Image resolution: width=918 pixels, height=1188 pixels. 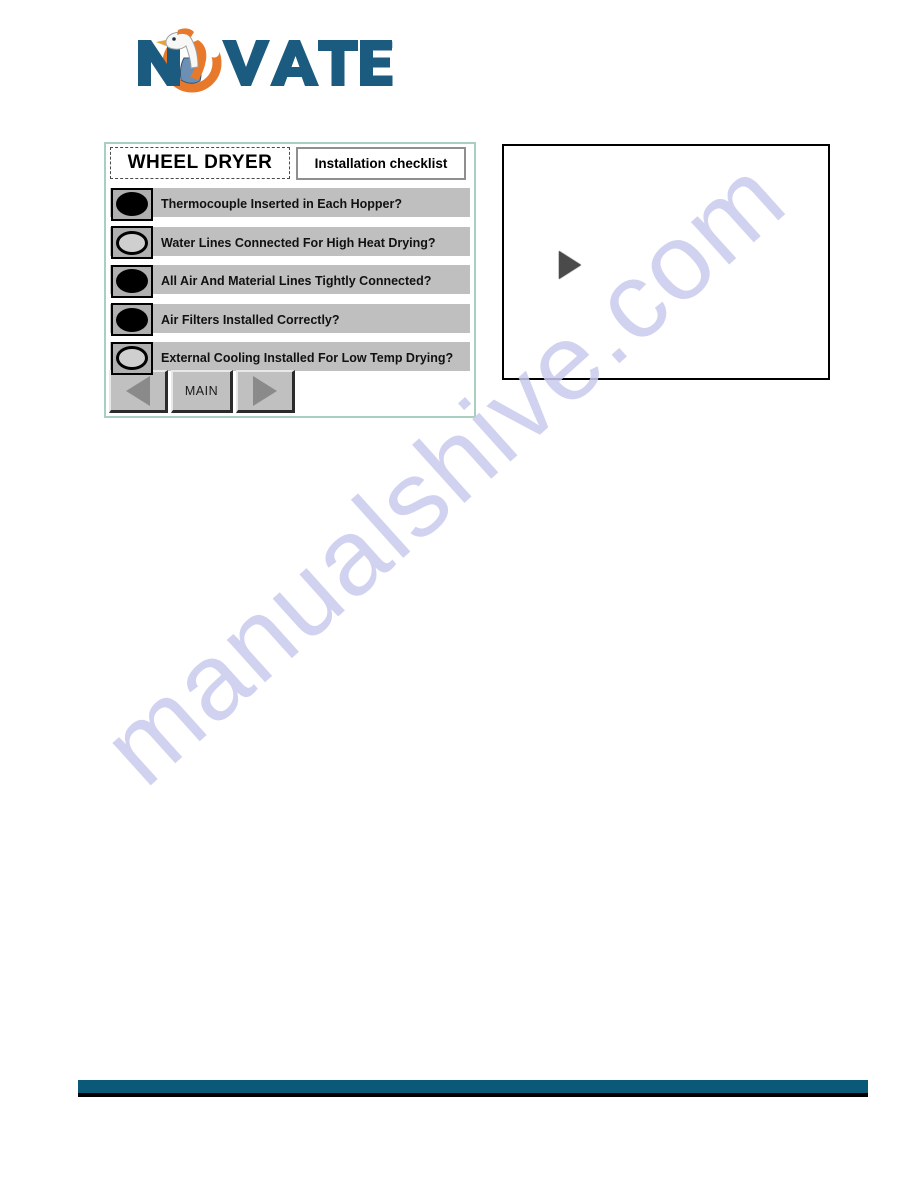 What do you see at coordinates (381, 163) in the screenshot?
I see `screen-title-button: Installation checklist` at bounding box center [381, 163].